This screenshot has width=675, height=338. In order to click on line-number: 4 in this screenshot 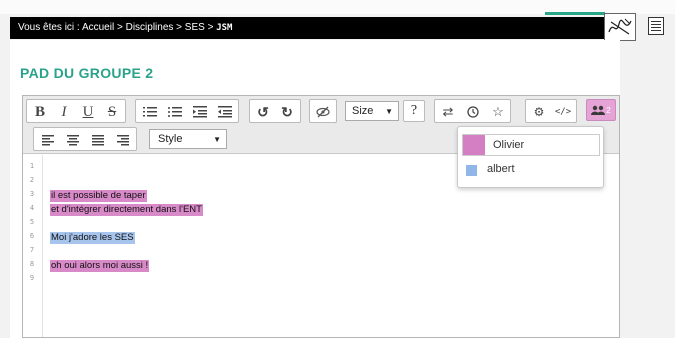, I will do `click(32, 208)`.